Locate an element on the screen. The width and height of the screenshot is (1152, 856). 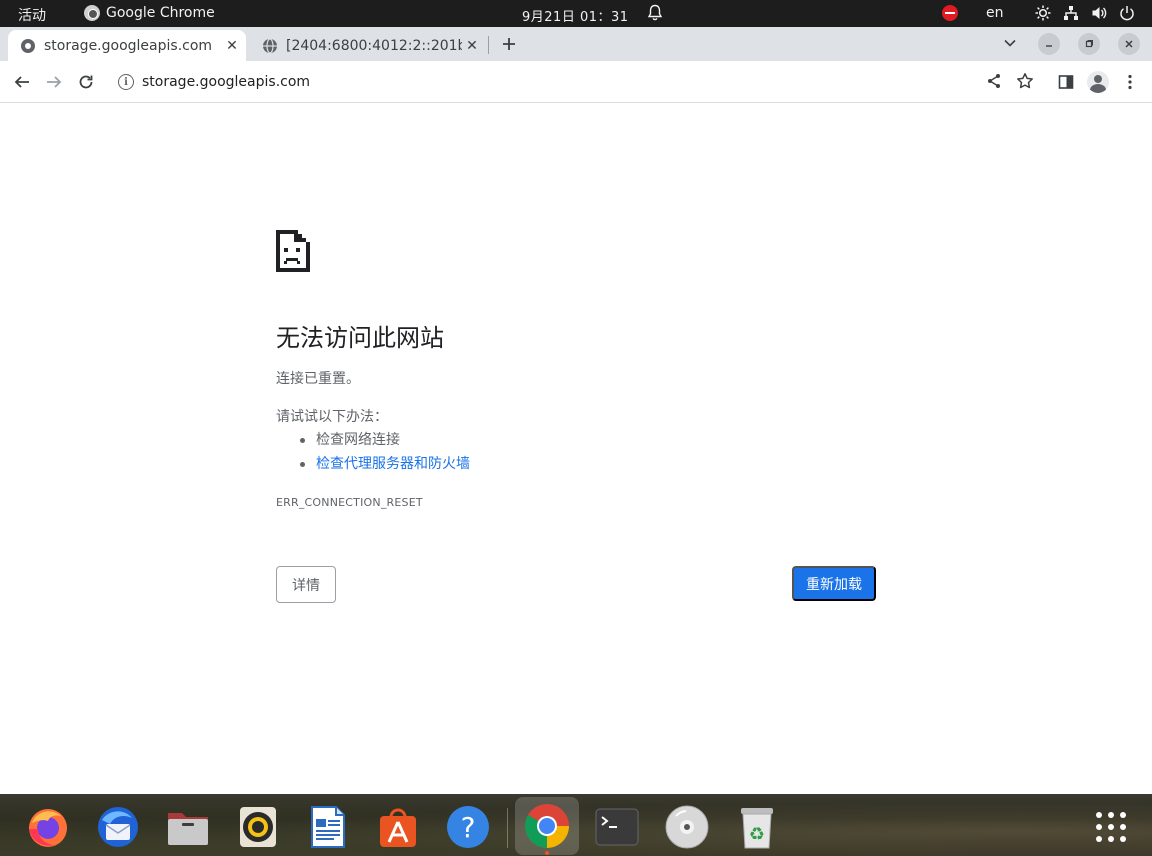
language-indicator: en is located at coordinates (995, 13).